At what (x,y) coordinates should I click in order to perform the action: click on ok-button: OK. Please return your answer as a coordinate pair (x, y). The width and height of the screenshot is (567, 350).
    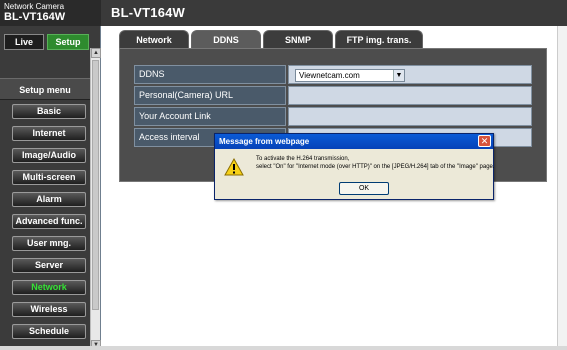
    Looking at the image, I should click on (364, 188).